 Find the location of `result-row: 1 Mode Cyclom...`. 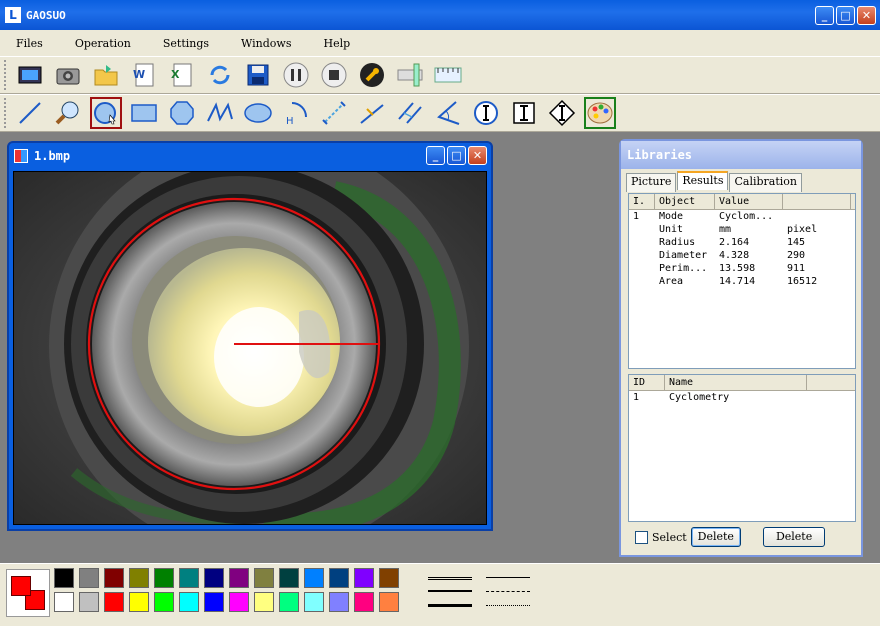

result-row: 1 Mode Cyclom... is located at coordinates (742, 216).